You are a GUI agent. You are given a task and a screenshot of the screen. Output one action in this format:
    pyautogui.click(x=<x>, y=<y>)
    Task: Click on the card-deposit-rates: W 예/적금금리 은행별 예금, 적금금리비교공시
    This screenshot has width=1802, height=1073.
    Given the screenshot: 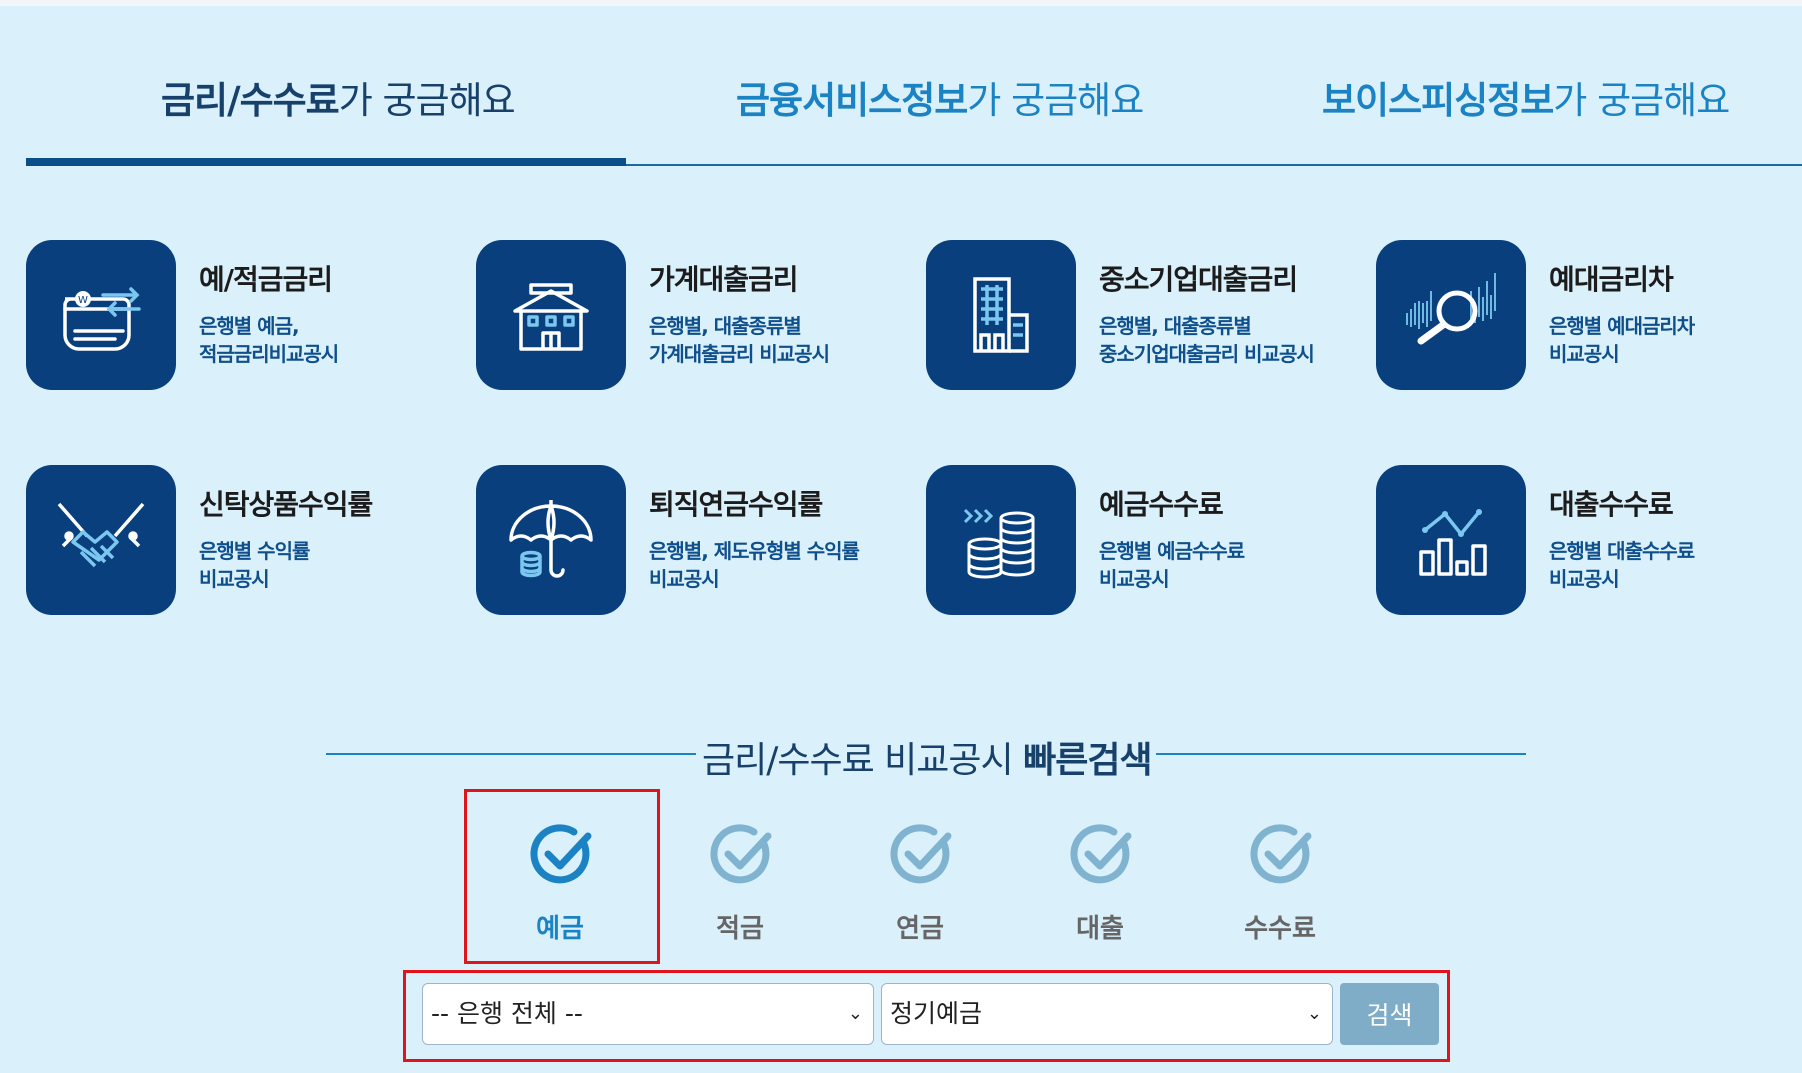 What is the action you would take?
    pyautogui.click(x=236, y=316)
    